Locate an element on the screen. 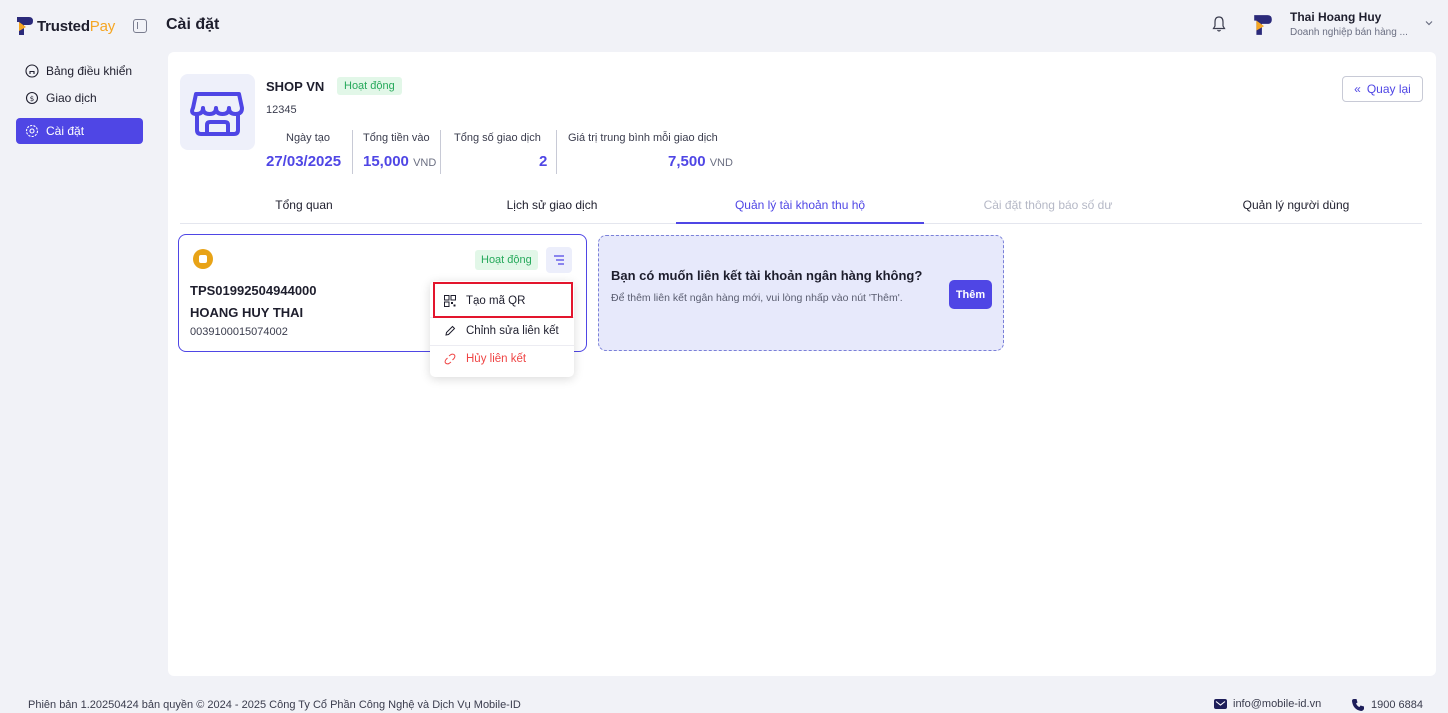  footer-email-text: info@mobile-id.vn is located at coordinates (1277, 704).